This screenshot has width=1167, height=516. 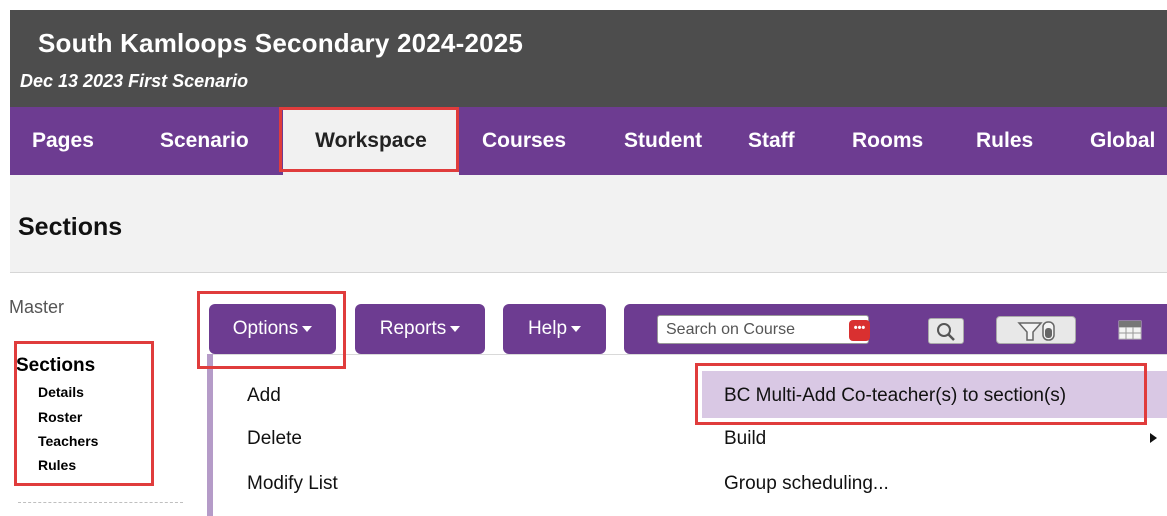 What do you see at coordinates (859, 330) in the screenshot?
I see `search-options-icon: •••` at bounding box center [859, 330].